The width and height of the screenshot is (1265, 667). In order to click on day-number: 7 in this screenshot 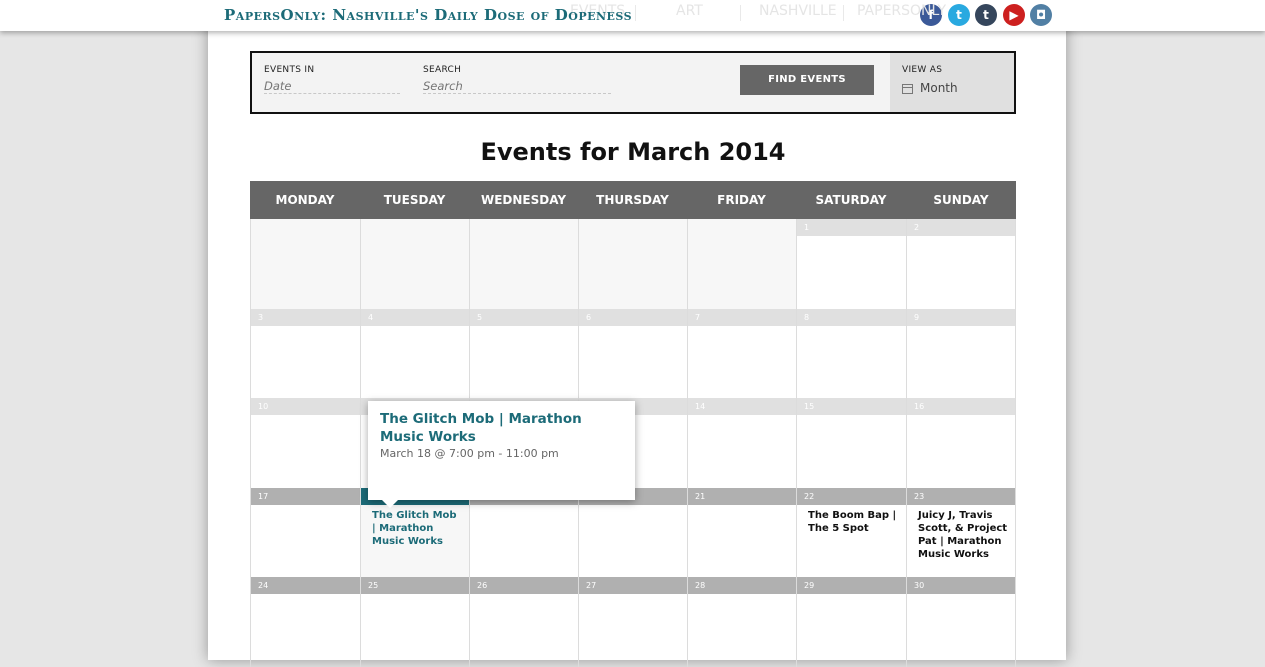, I will do `click(742, 317)`.